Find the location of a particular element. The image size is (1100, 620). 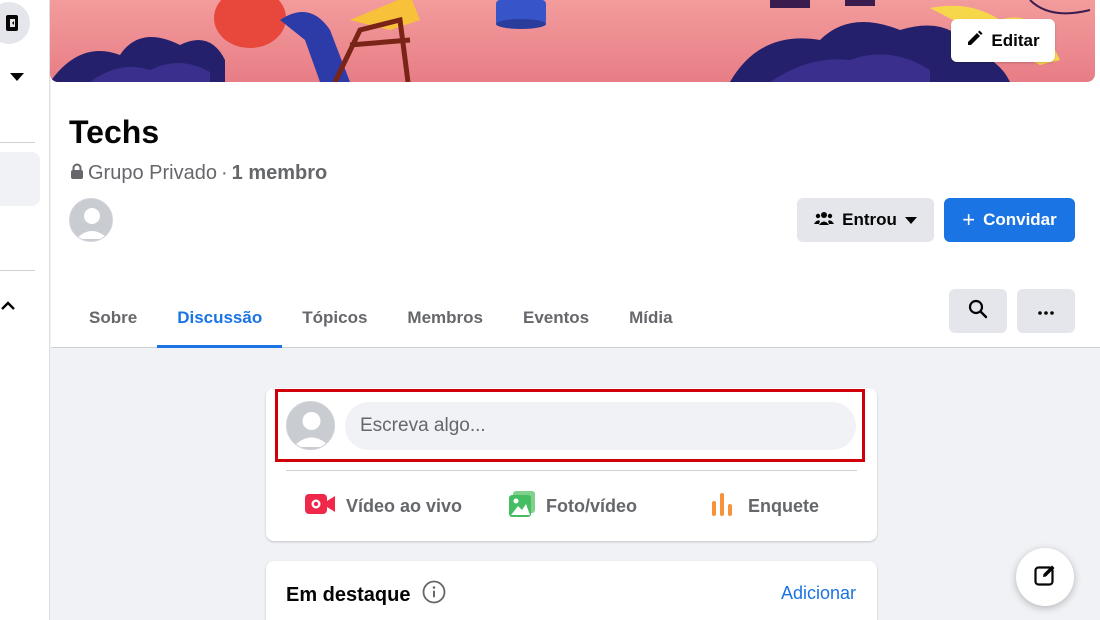

new-message-button is located at coordinates (1045, 577).